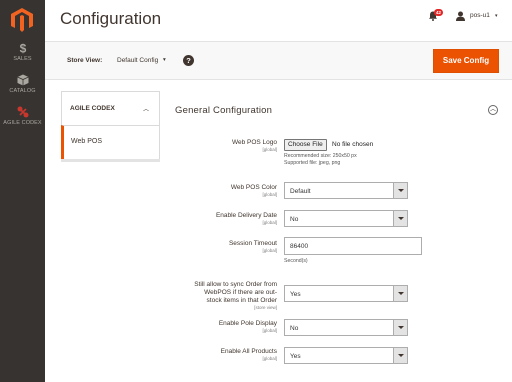 The image size is (512, 382). What do you see at coordinates (188, 60) in the screenshot?
I see `help-icon: ?` at bounding box center [188, 60].